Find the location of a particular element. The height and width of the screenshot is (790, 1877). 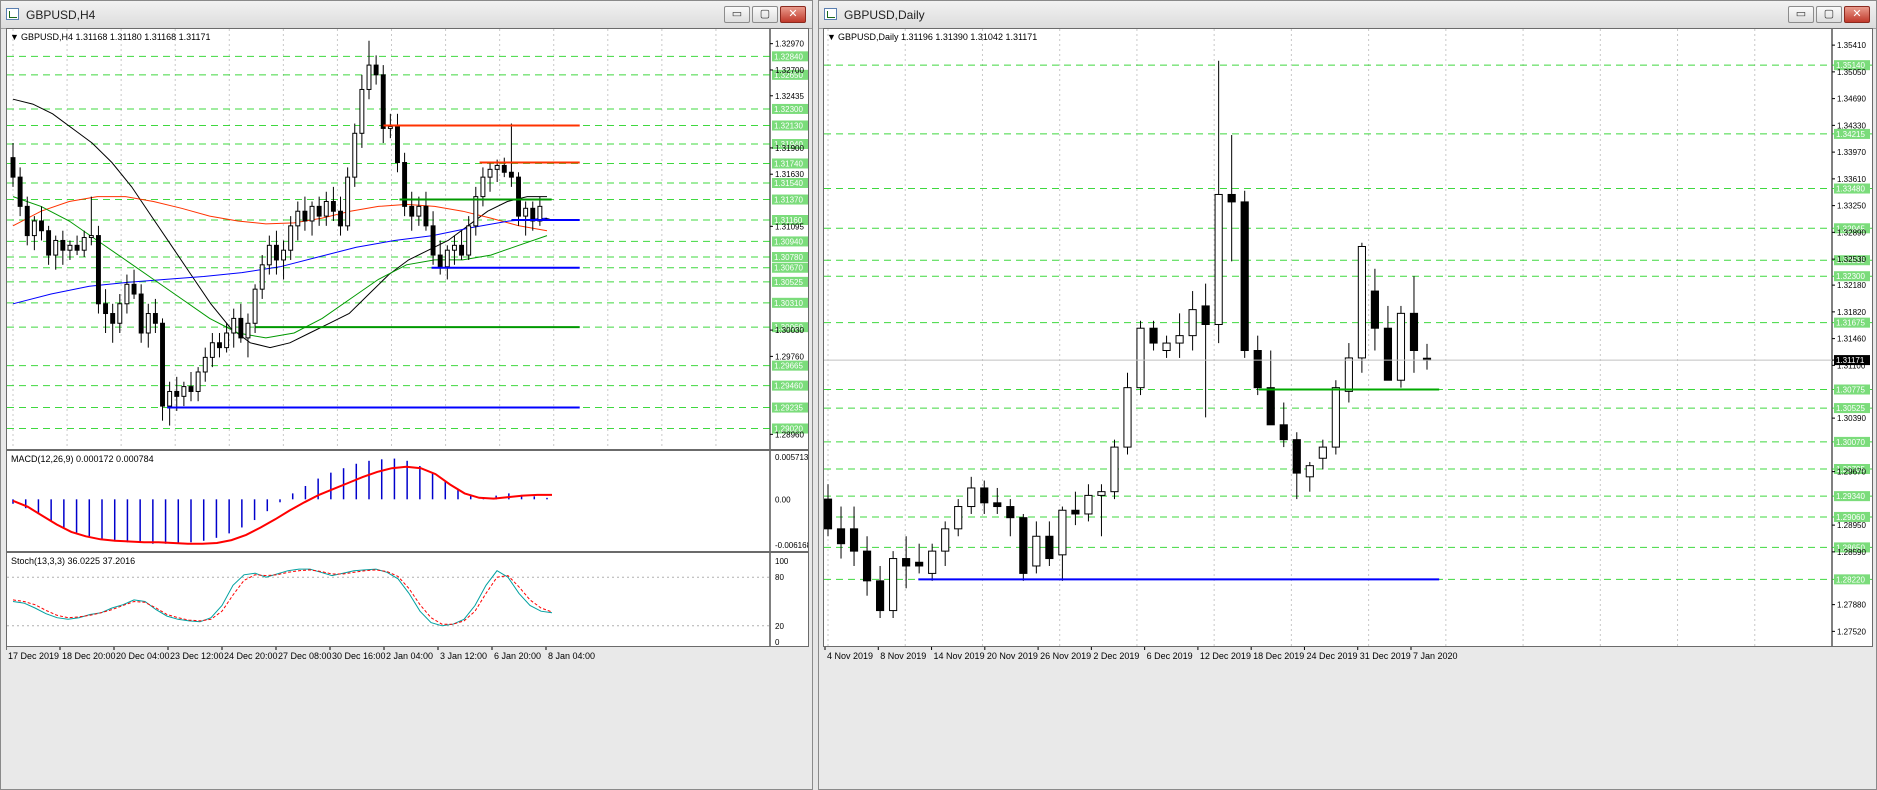

level-label: 1.31540 is located at coordinates (788, 183).